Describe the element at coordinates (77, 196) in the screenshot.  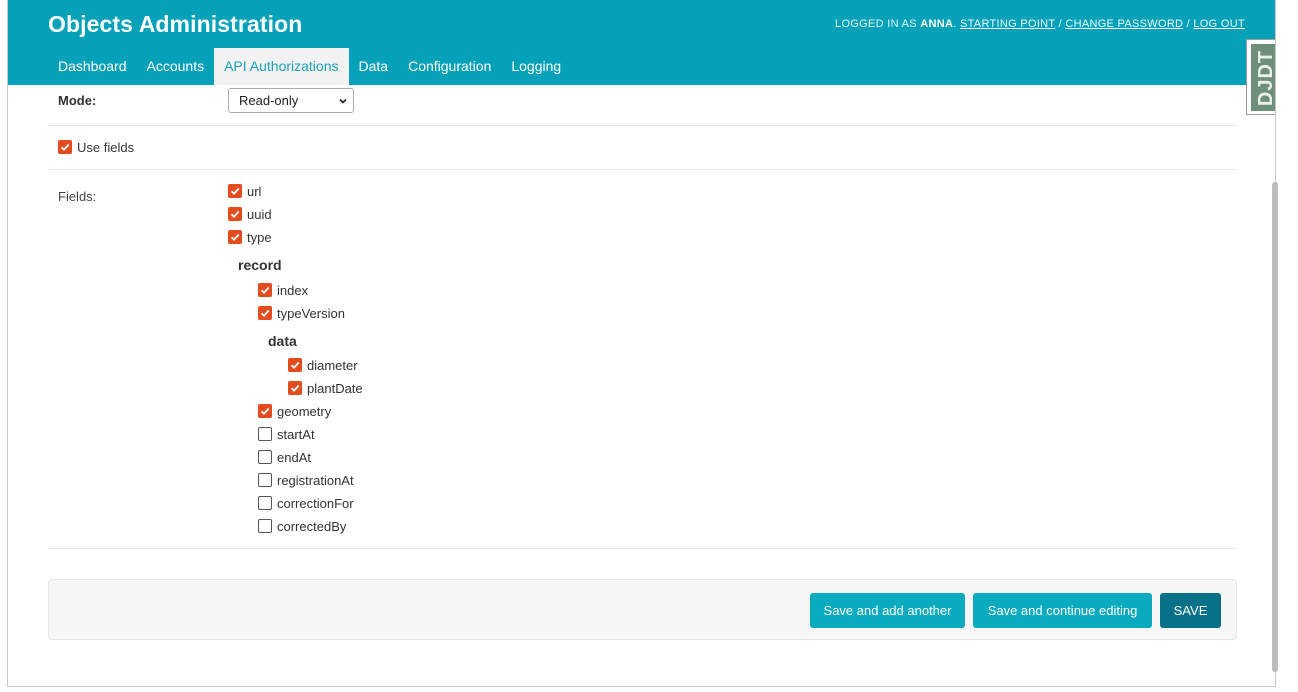
I see `fields-label: Fields:` at that location.